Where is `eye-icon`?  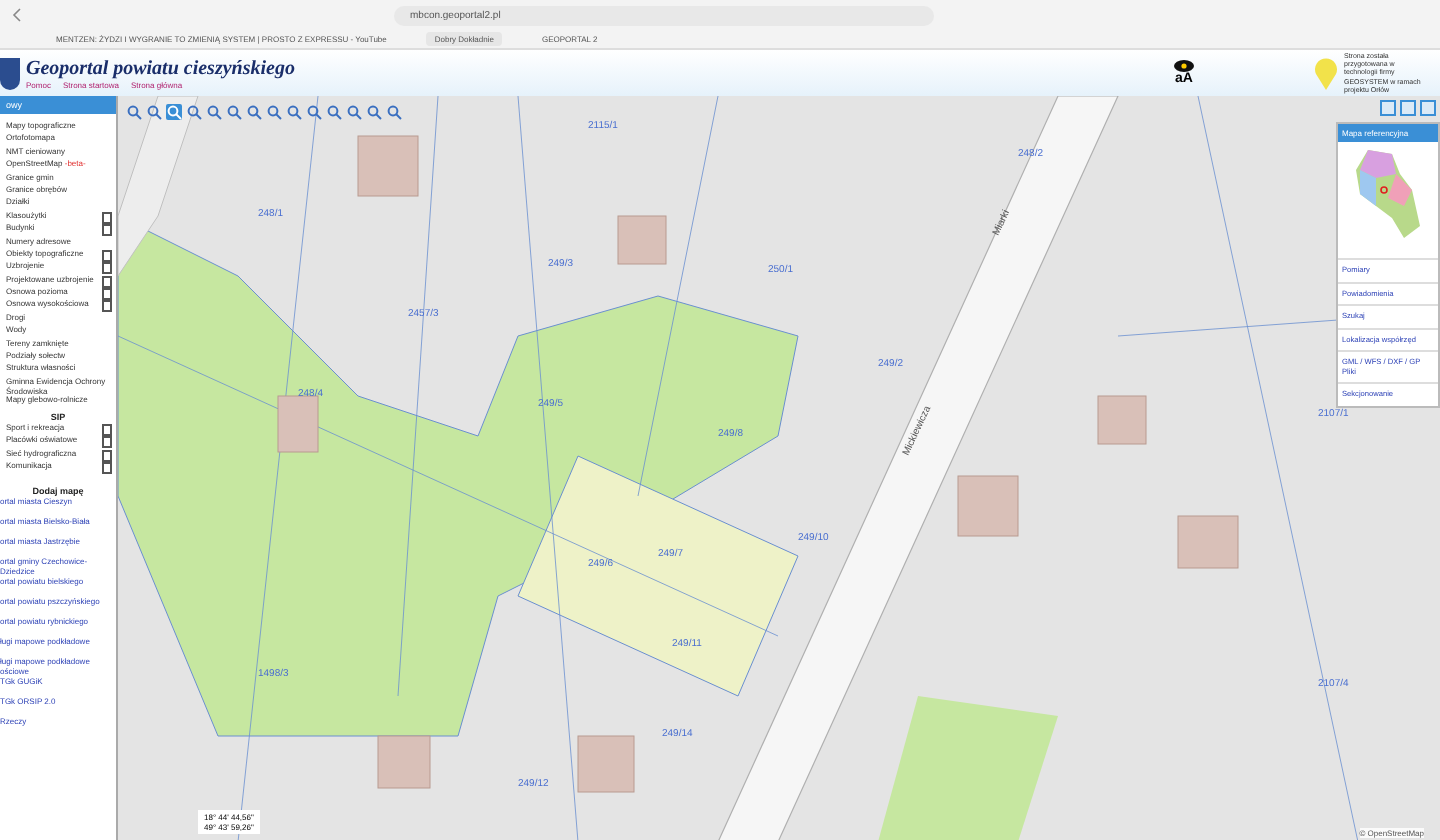
eye-icon is located at coordinates (1184, 66).